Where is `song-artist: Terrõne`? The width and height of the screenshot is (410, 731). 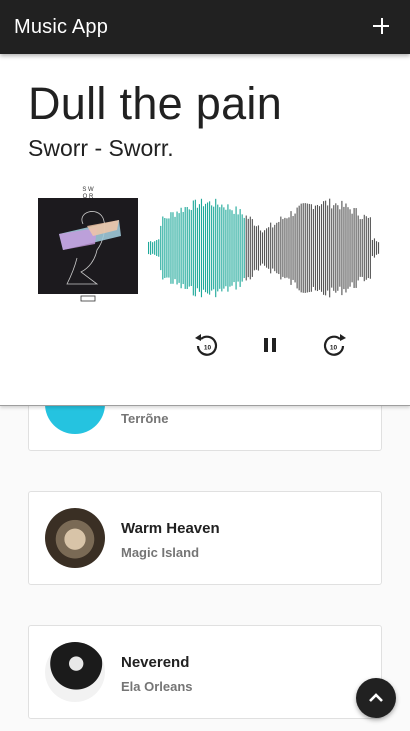 song-artist: Terrõne is located at coordinates (145, 418).